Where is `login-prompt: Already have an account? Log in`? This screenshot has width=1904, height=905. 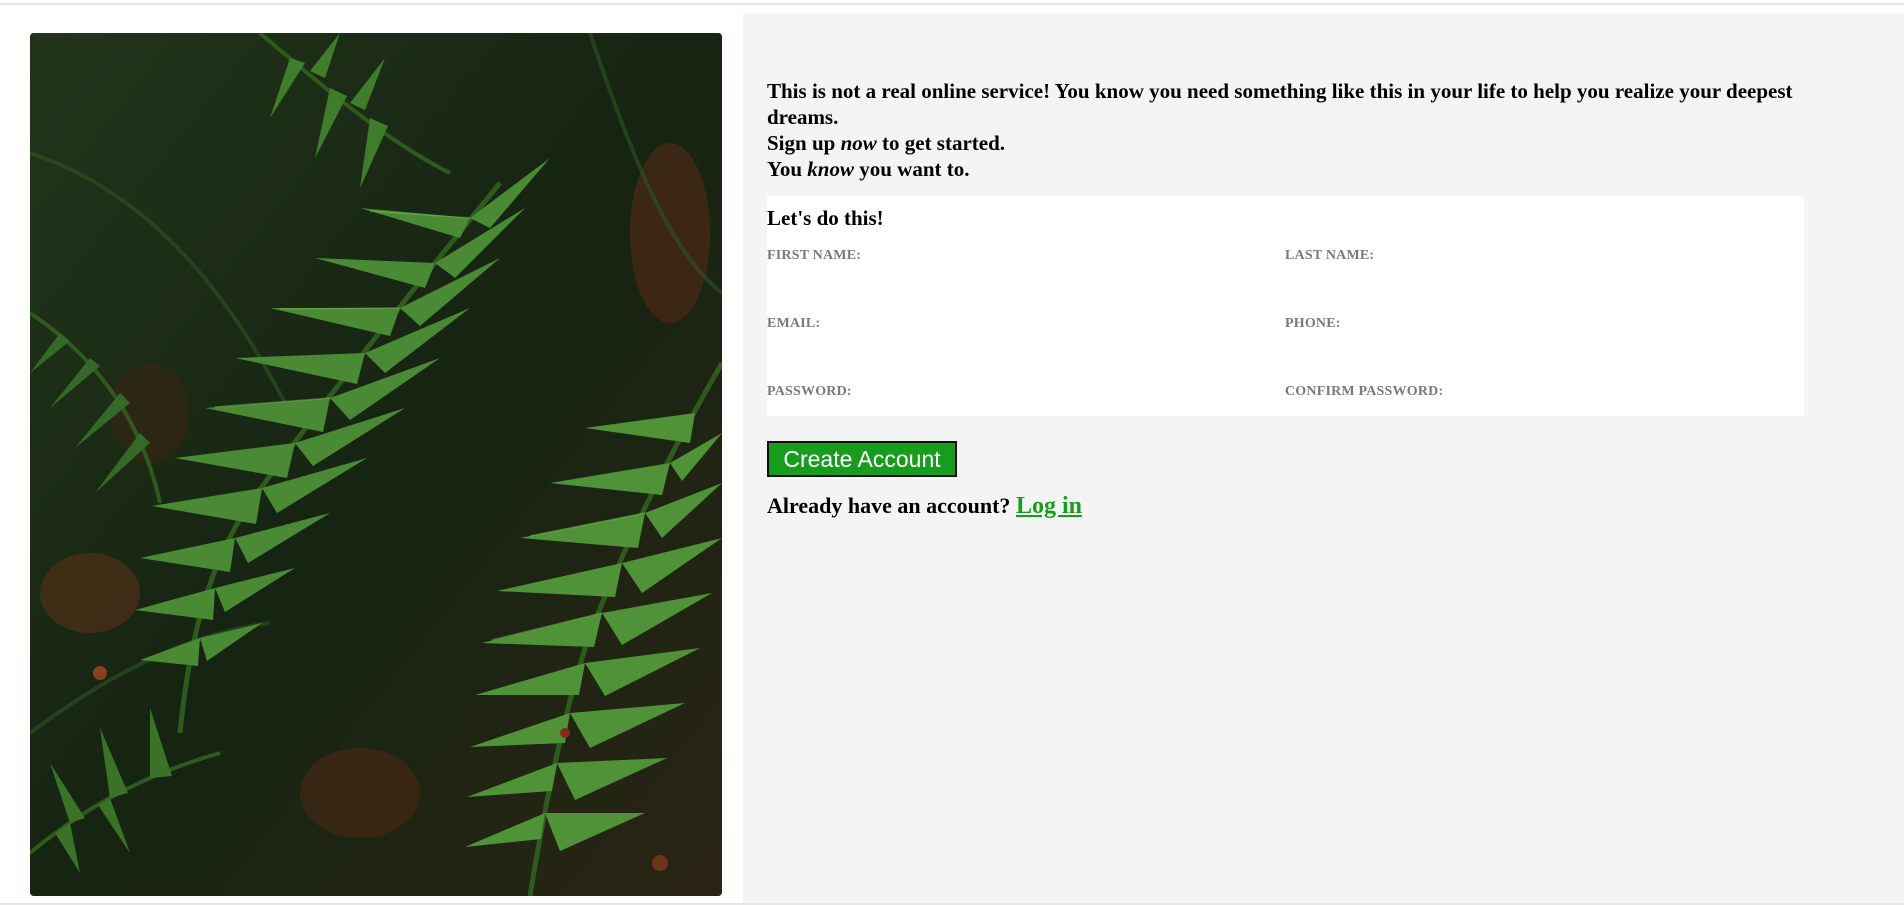 login-prompt: Already have an account? Log in is located at coordinates (924, 506).